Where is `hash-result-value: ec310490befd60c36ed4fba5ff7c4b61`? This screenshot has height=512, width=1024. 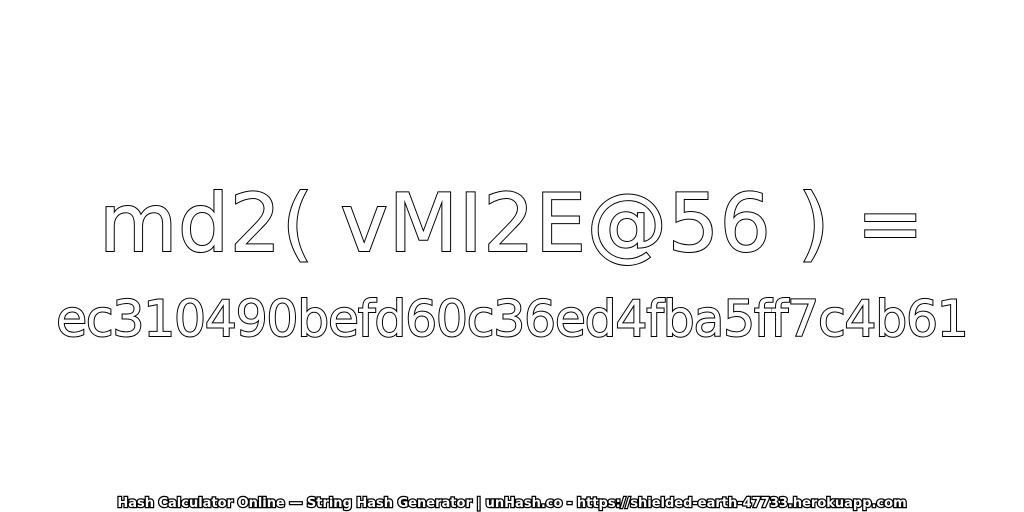 hash-result-value: ec310490befd60c36ed4fba5ff7c4b61 is located at coordinates (512, 319).